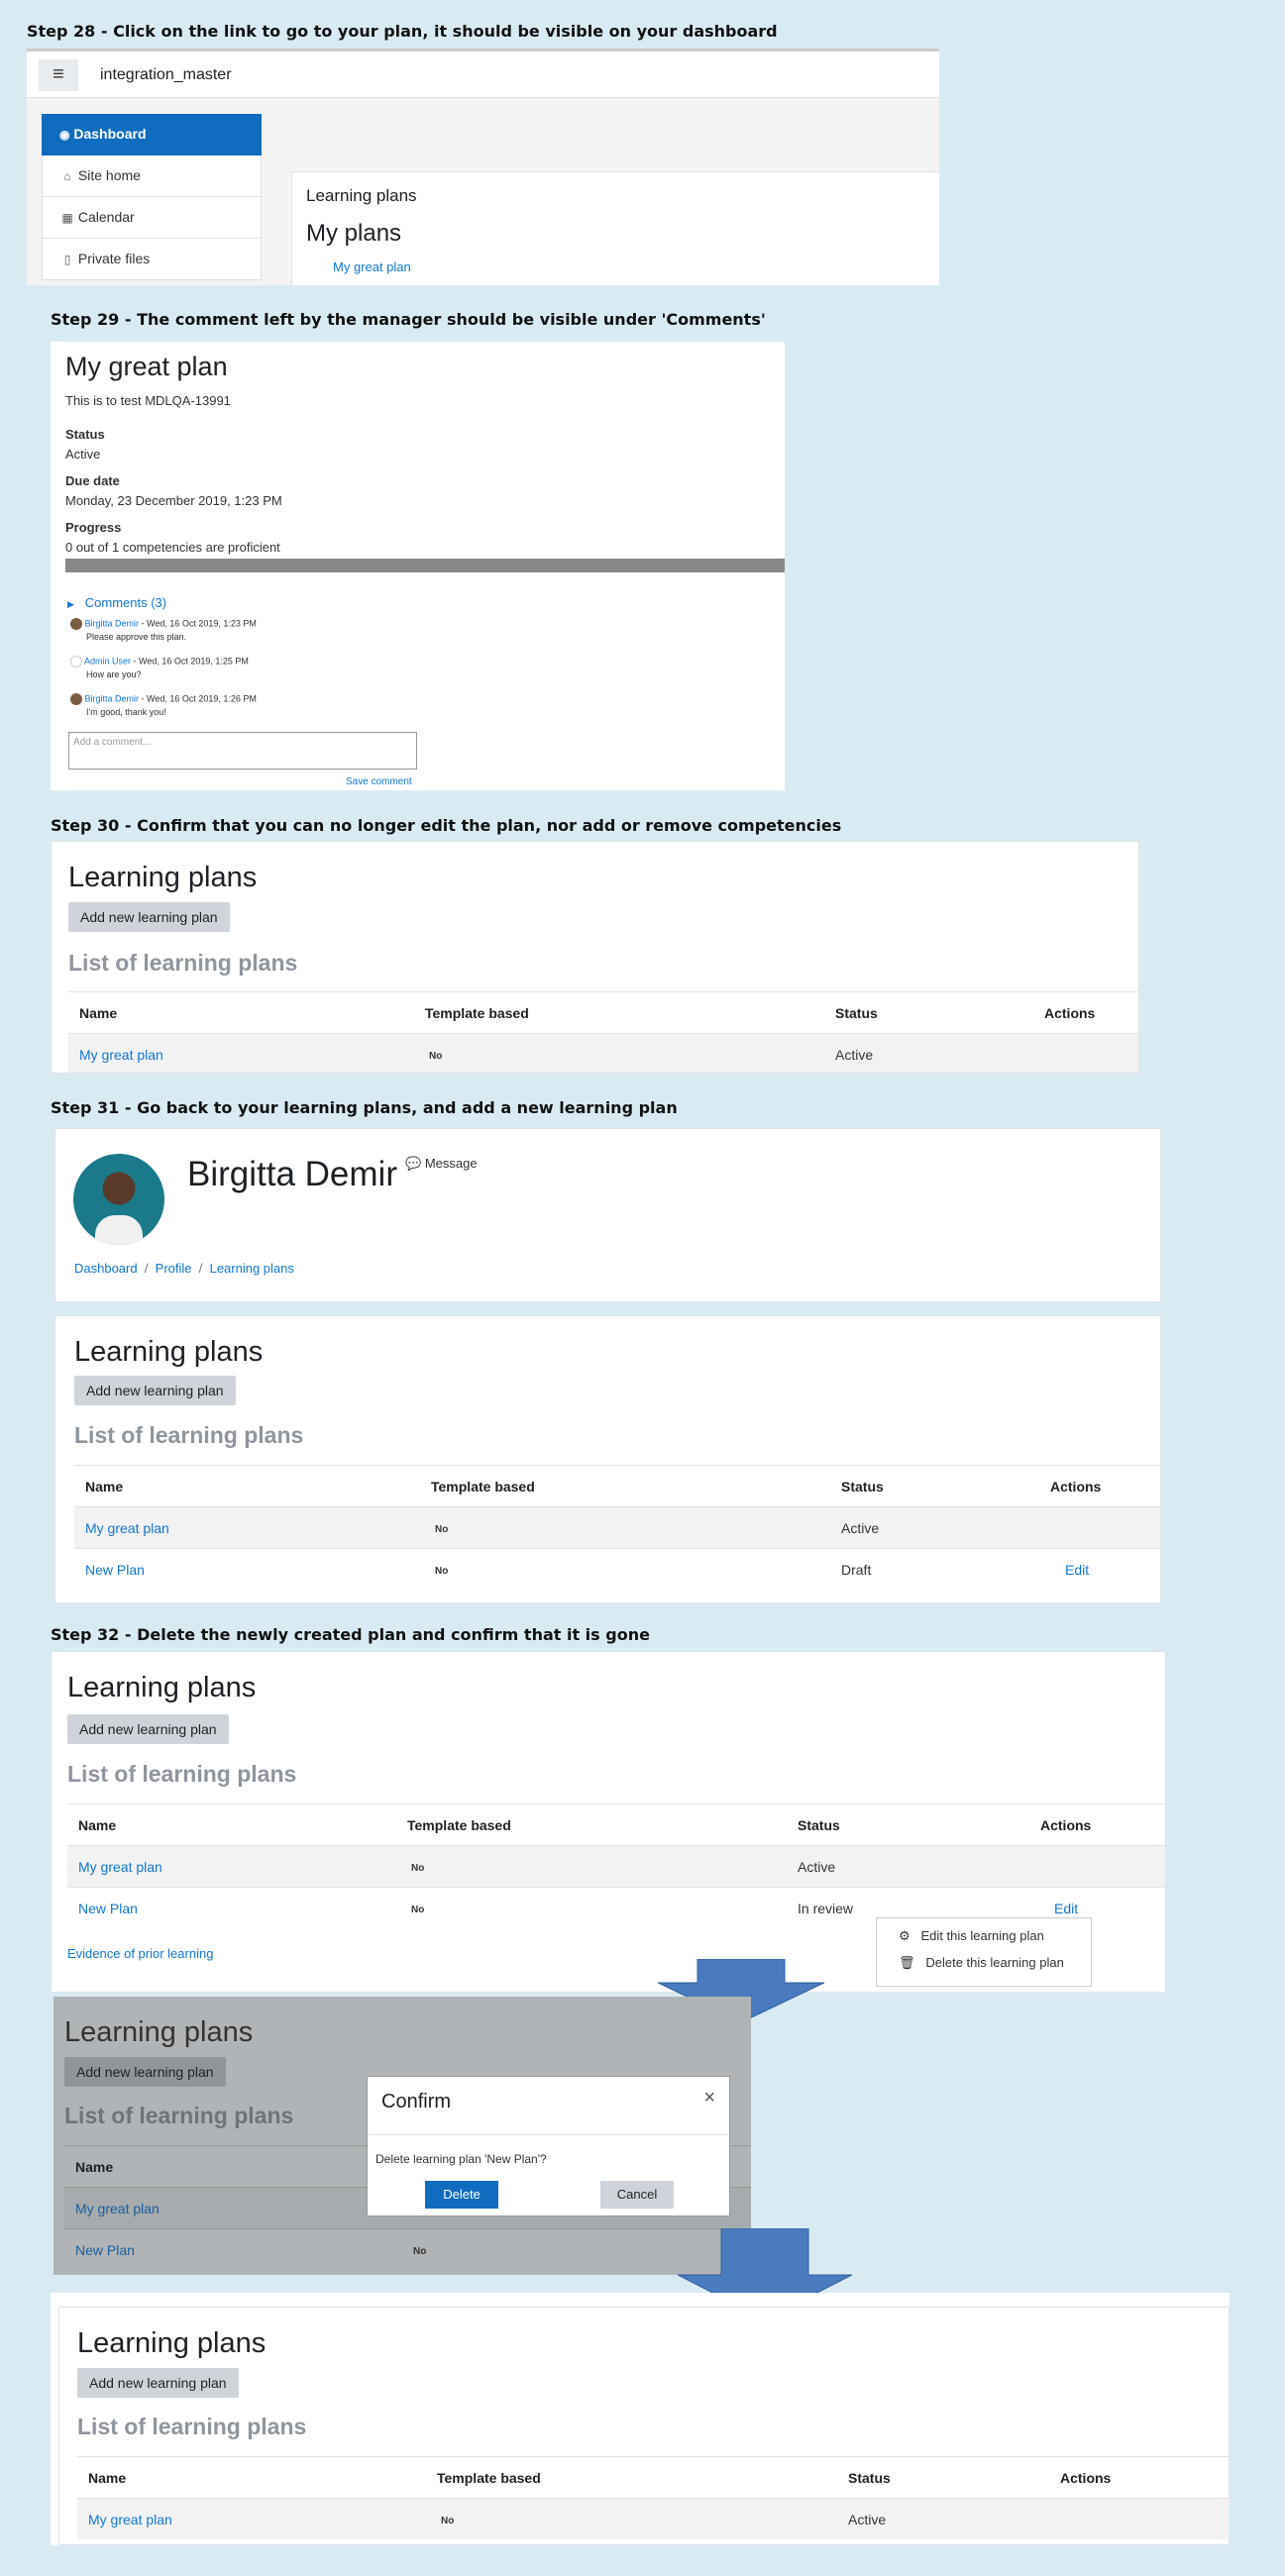 This screenshot has height=2576, width=1285. I want to click on comment-date: - Wed, 16 Oct 2019, 1:23 PM, so click(198, 623).